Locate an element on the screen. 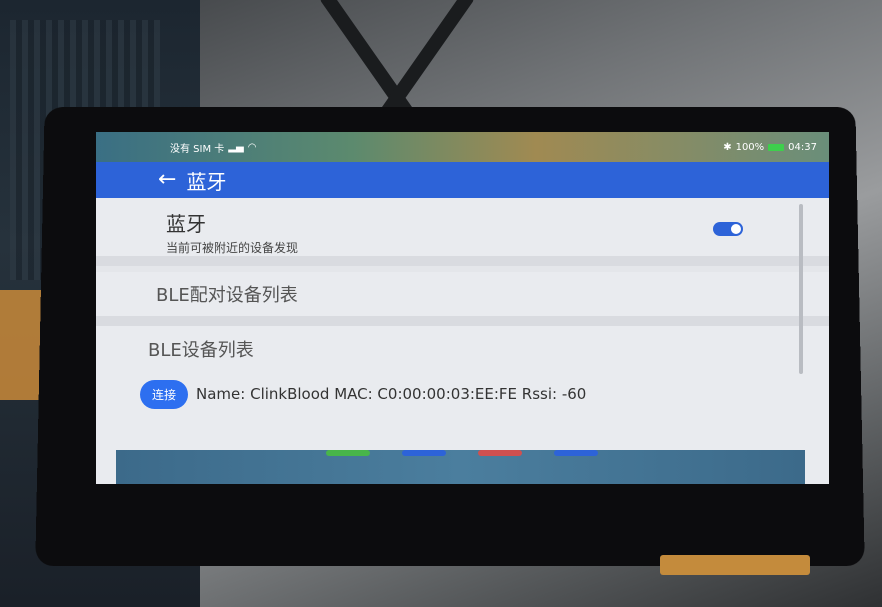  cable is located at coordinates (427, 60).